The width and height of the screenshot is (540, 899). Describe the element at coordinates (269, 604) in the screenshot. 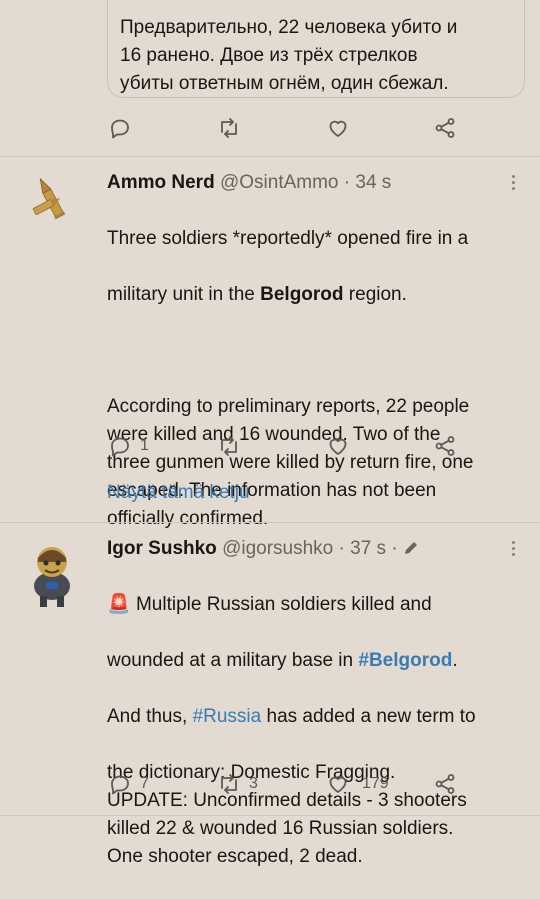

I see `text-line: 🚨 Multiple Russian soldiers killed and` at that location.